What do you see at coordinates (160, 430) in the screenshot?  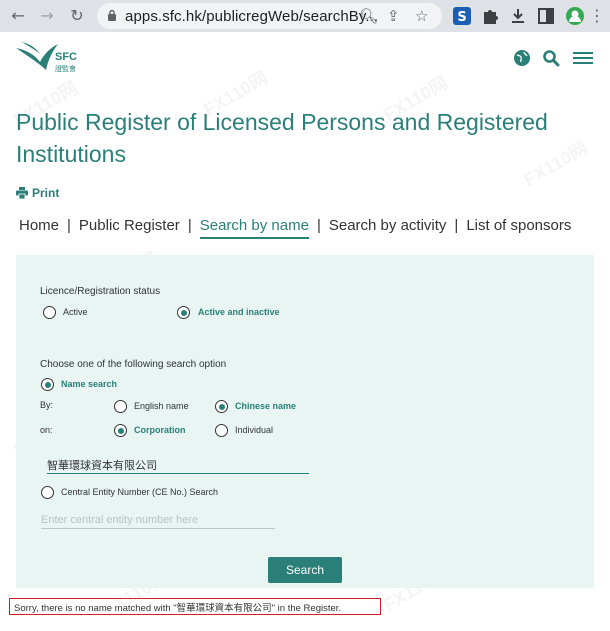 I see `radio-corporation-label: Corporation` at bounding box center [160, 430].